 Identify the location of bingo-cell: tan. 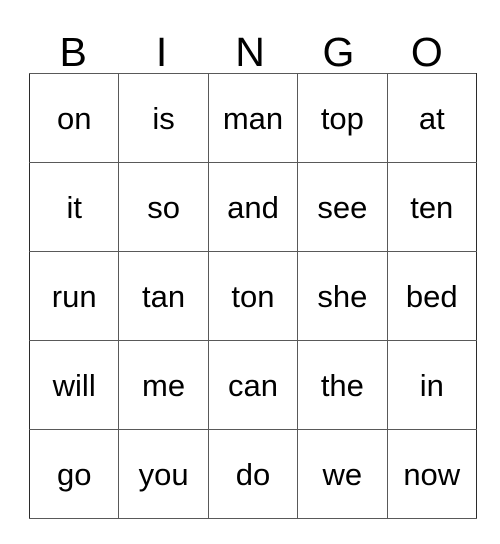
(163, 296).